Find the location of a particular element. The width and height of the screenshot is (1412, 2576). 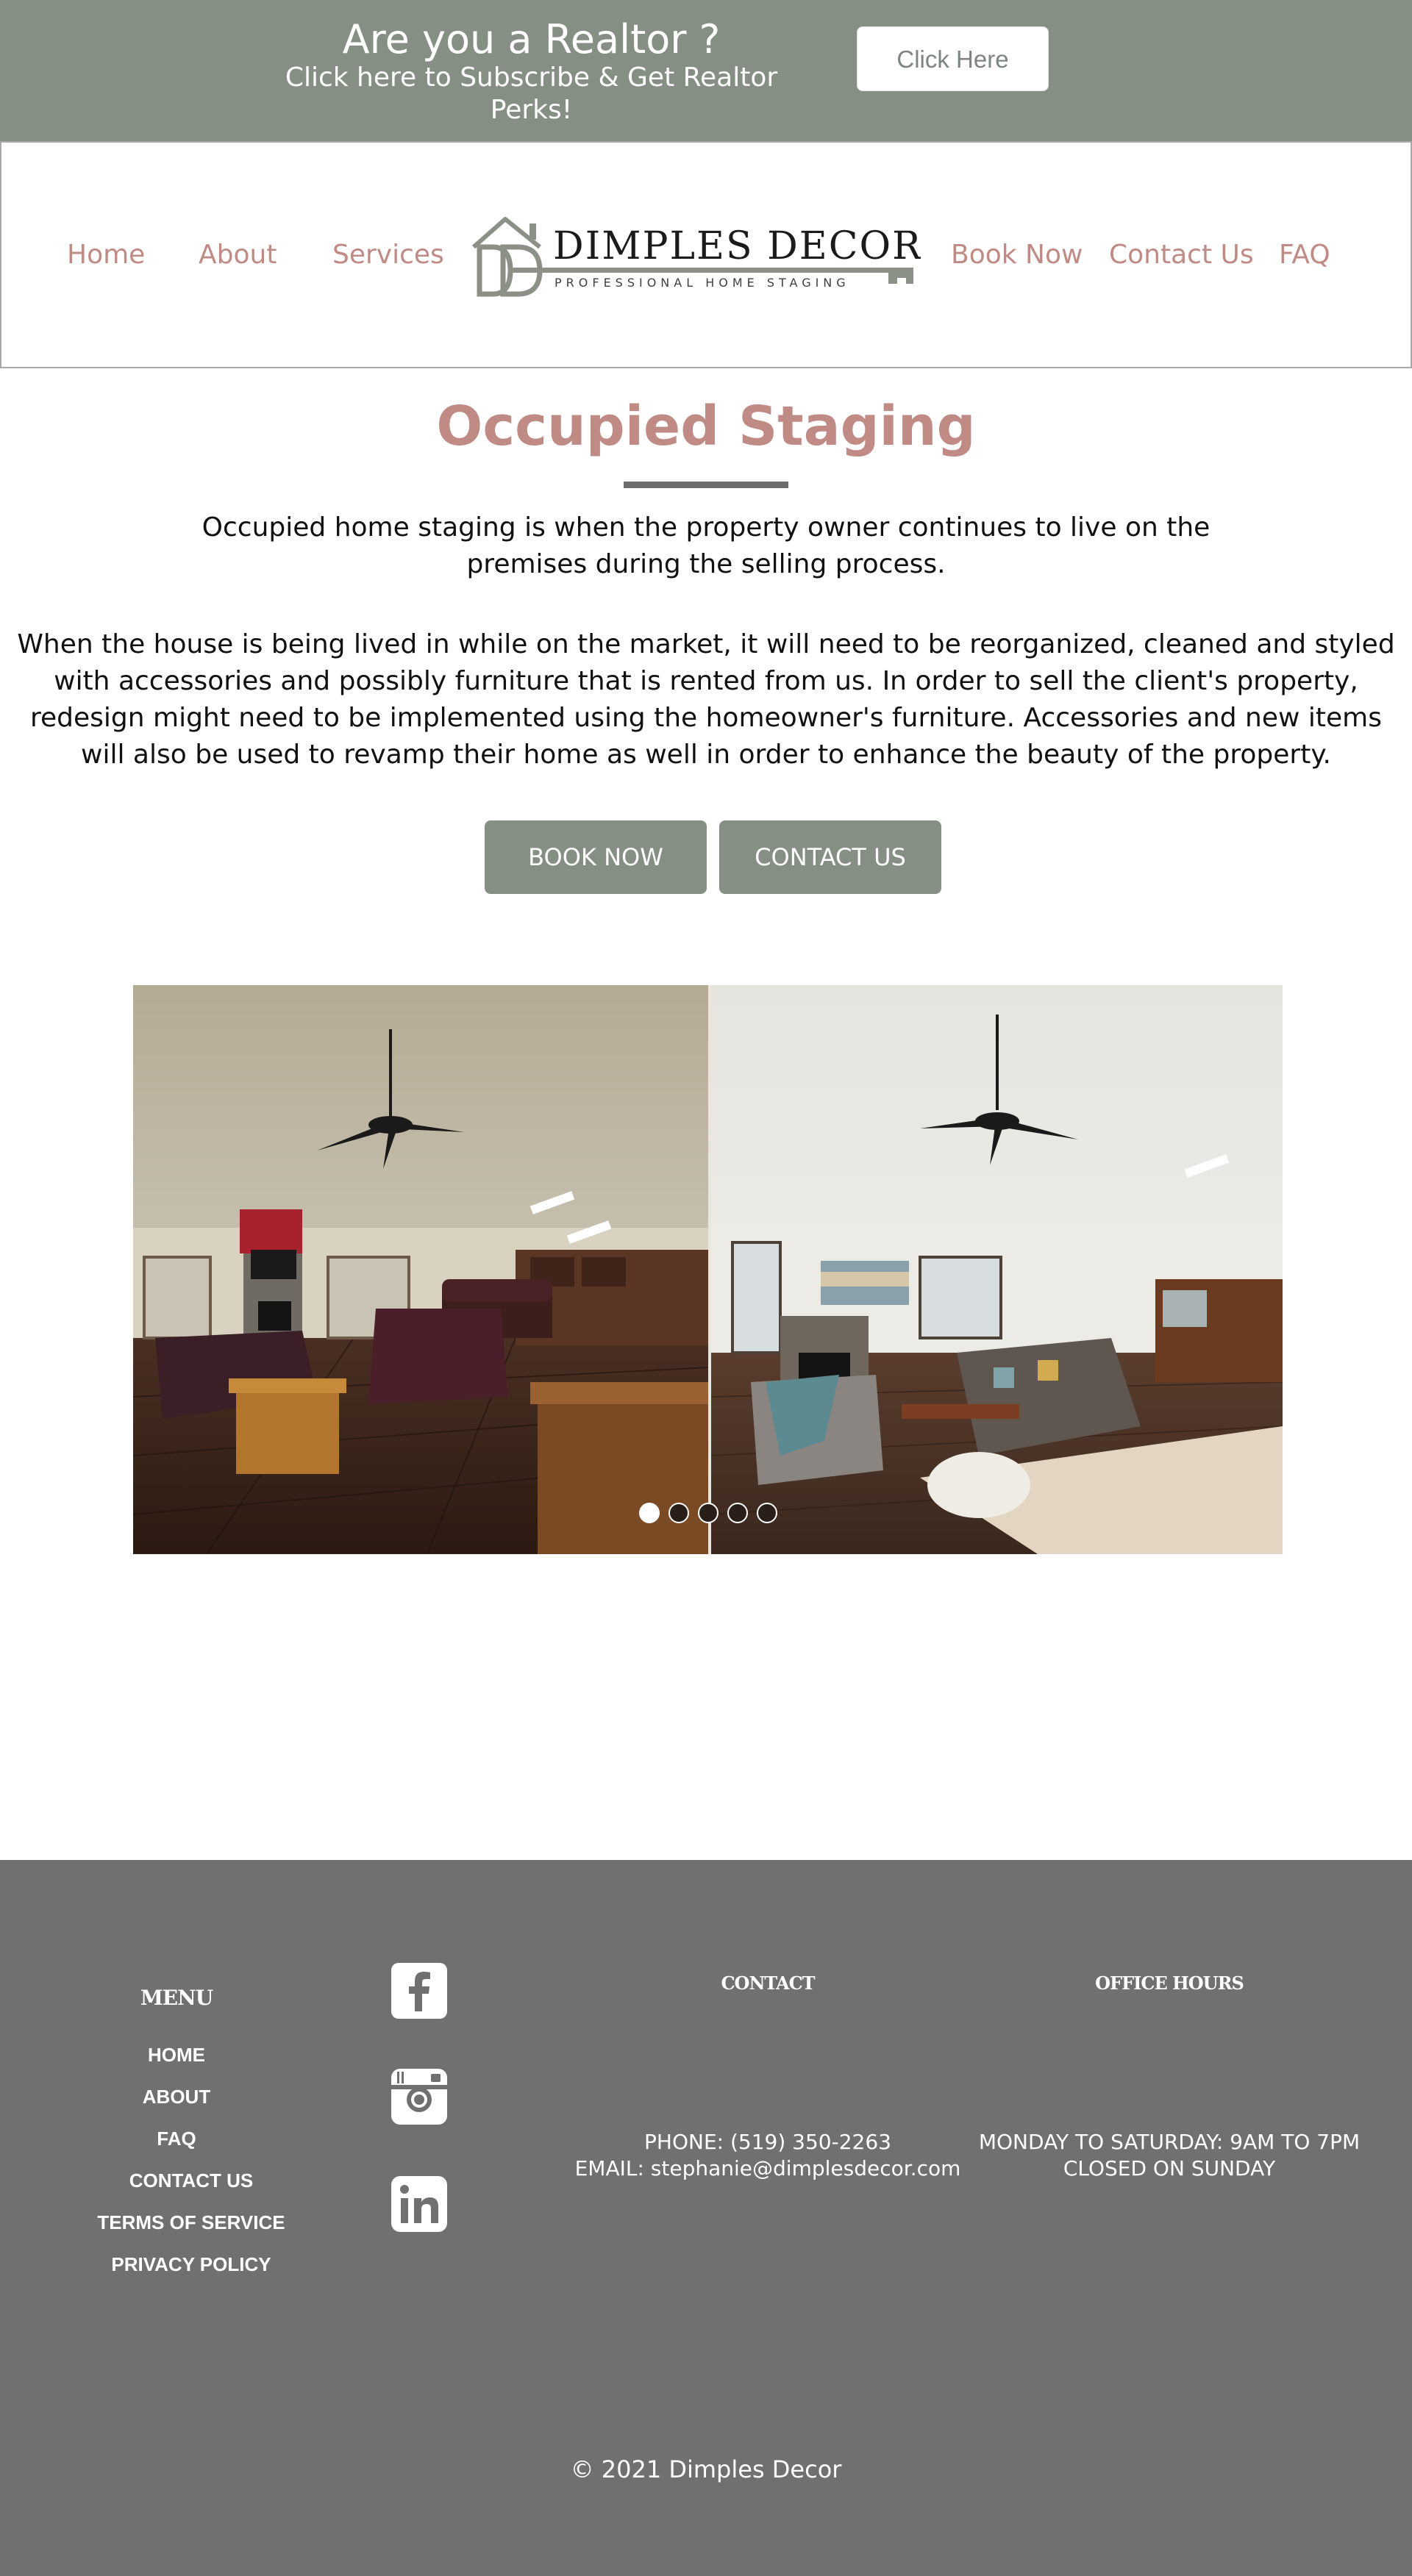

footer-email: EMAIL: stephanie@dimplesdecor.com is located at coordinates (768, 2168).